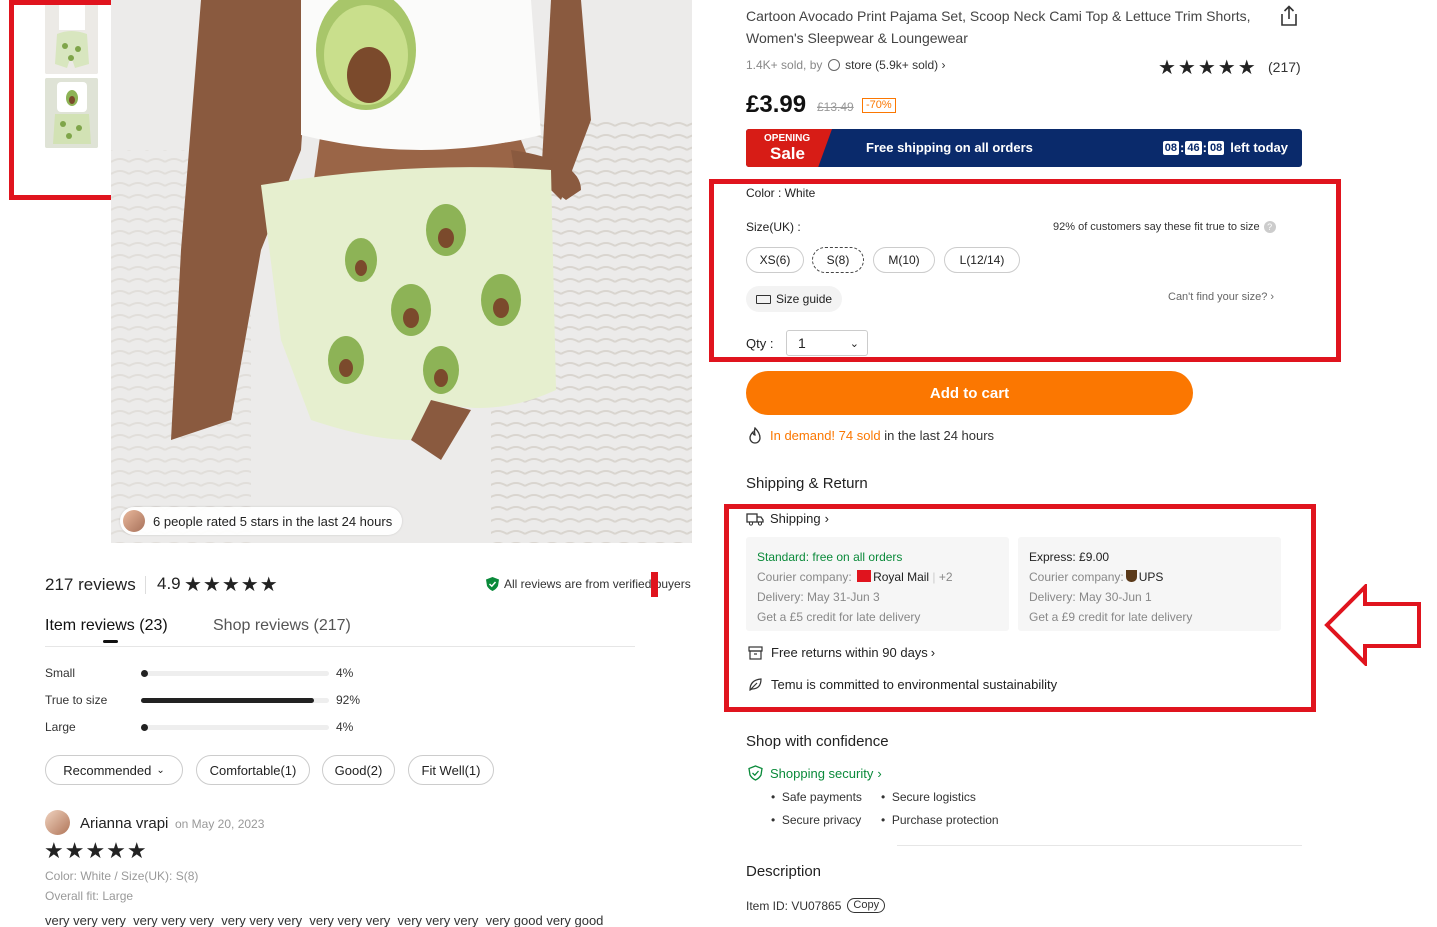 The height and width of the screenshot is (927, 1437). Describe the element at coordinates (794, 905) in the screenshot. I see `item-id: Item ID: VU07865` at that location.